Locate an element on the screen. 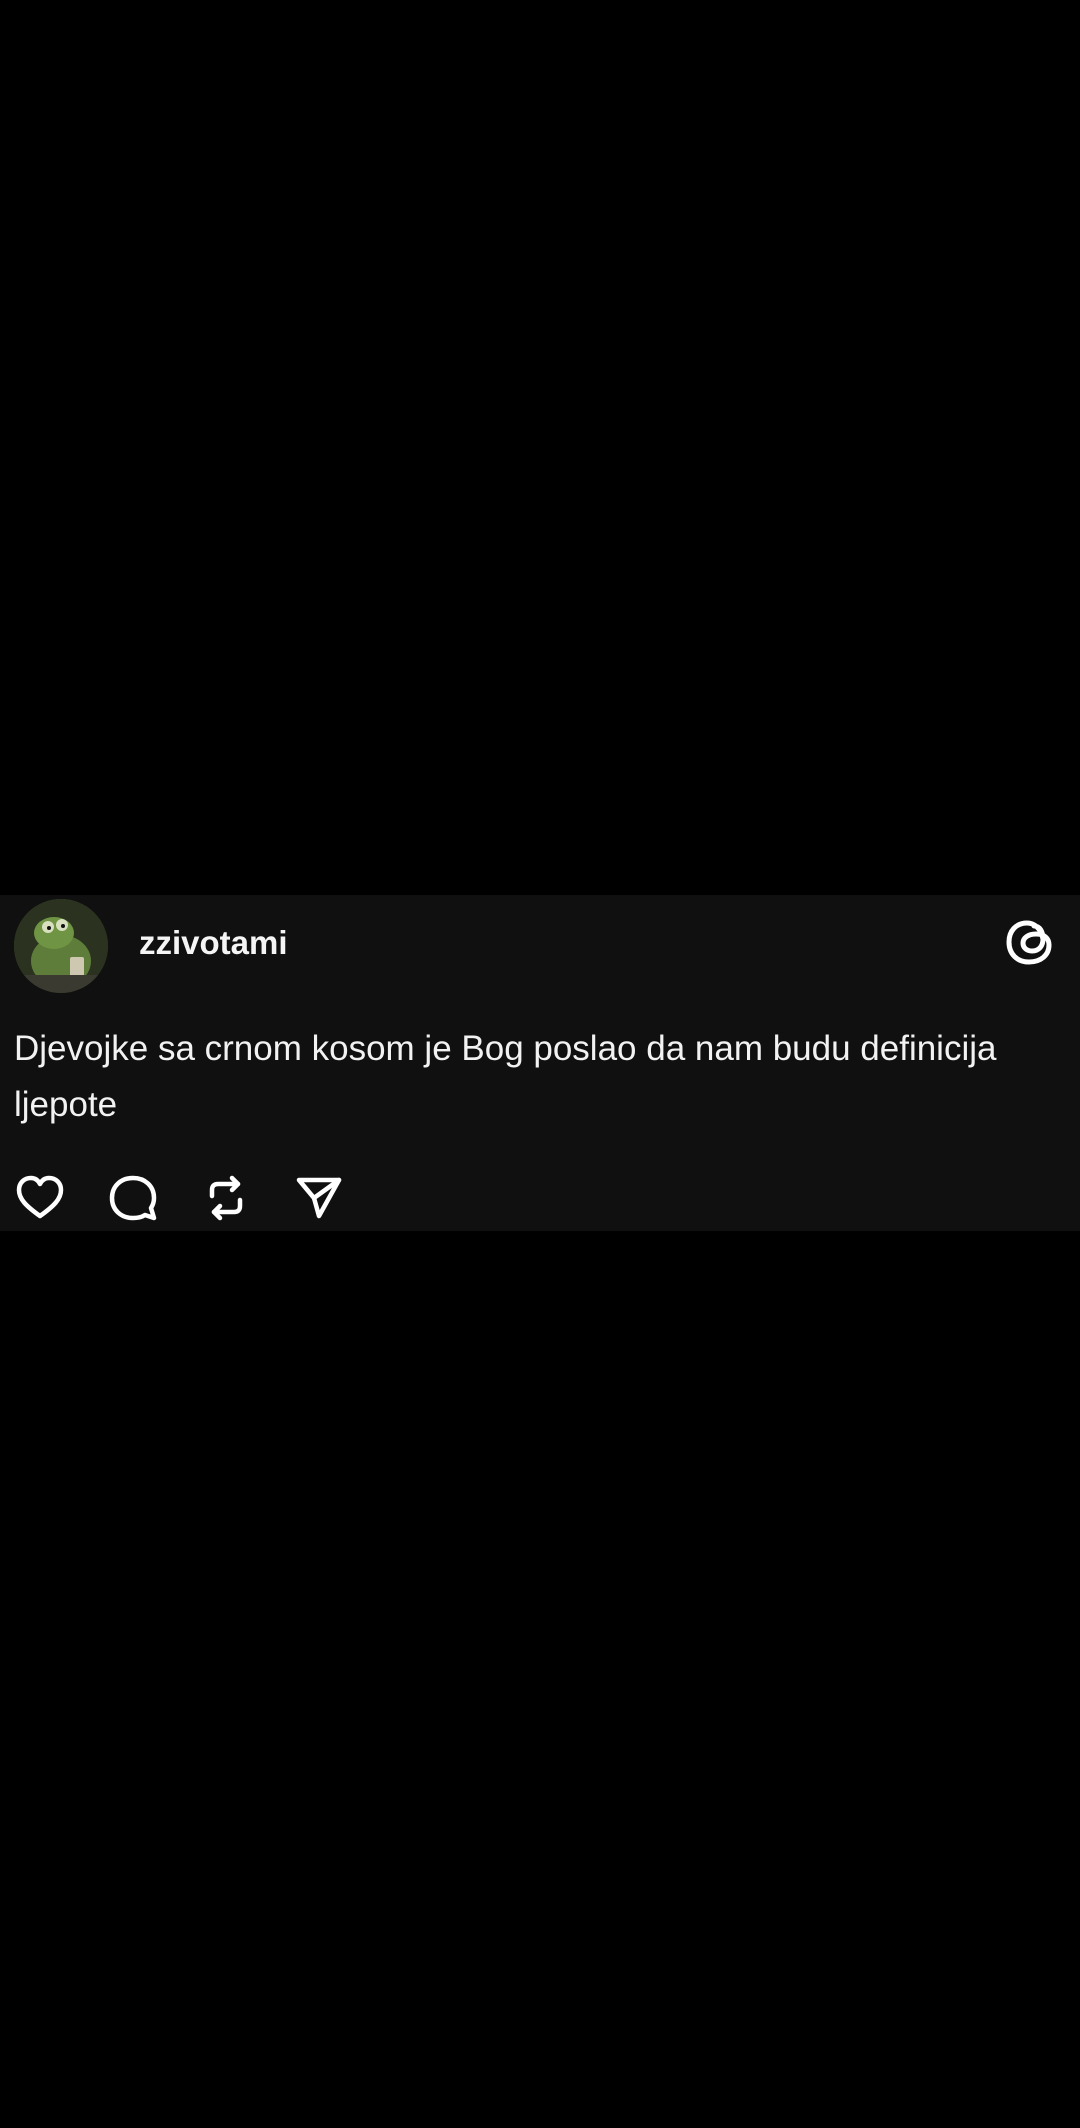  repost-button is located at coordinates (226, 1198).